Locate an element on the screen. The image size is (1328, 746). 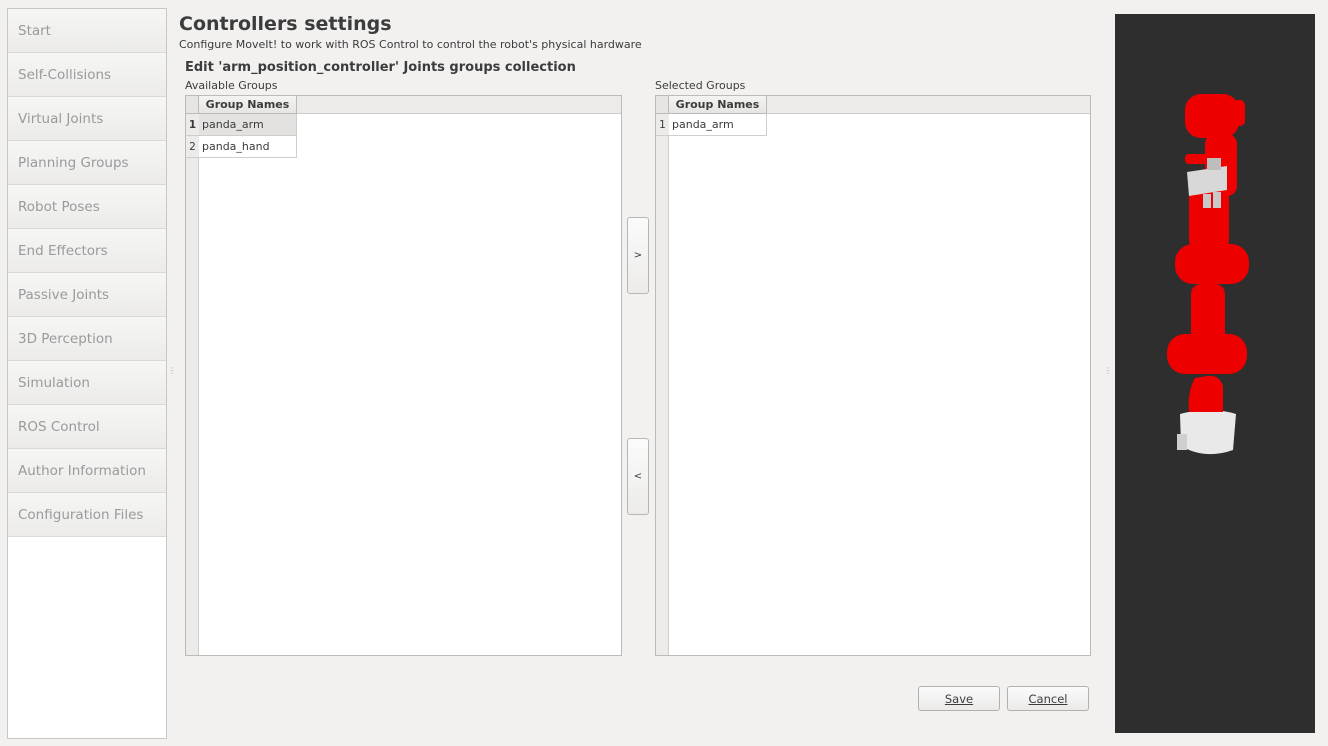
sidebar-item-robot-poses: Robot Poses is located at coordinates (87, 207).